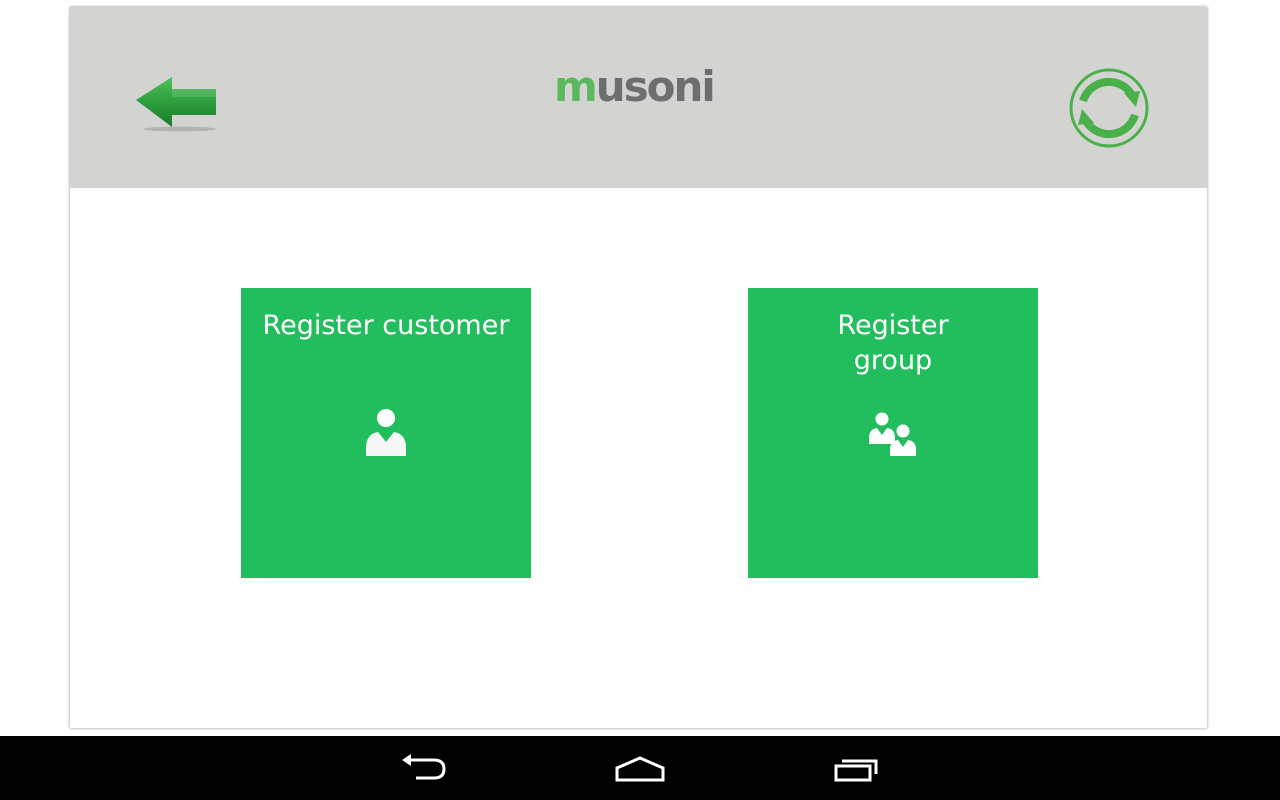 The width and height of the screenshot is (1280, 800). I want to click on refresh-icon, so click(1109, 108).